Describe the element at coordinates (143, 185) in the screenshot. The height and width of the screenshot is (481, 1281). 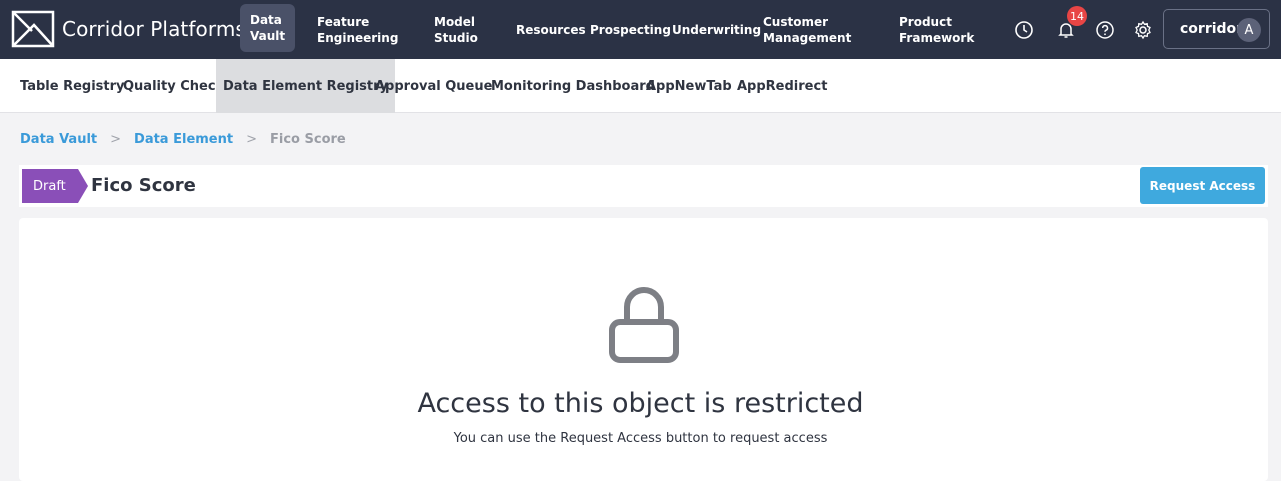
I see `page-title: Fico Score` at that location.